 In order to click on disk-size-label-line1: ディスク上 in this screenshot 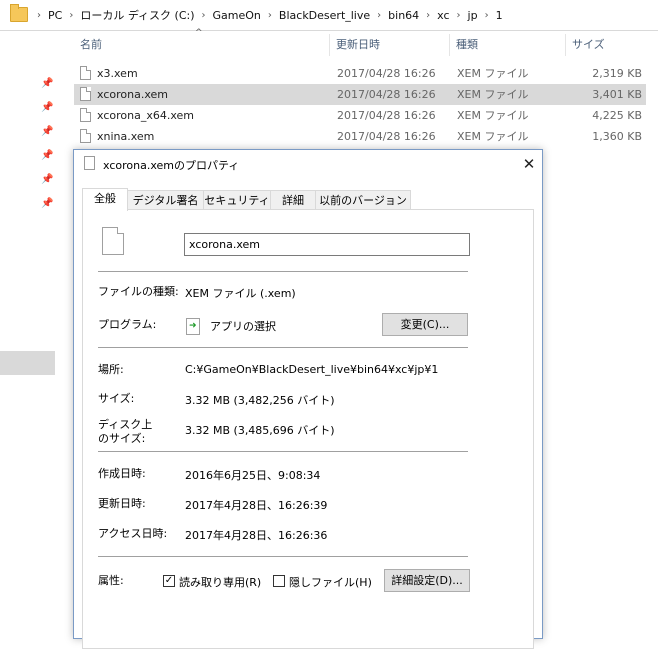, I will do `click(125, 424)`.